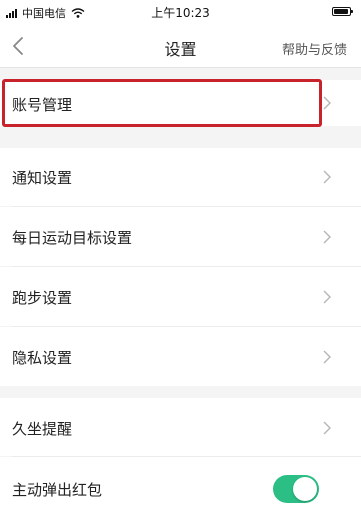  Describe the element at coordinates (42, 298) in the screenshot. I see `settings-row-label: 跑步设置` at that location.